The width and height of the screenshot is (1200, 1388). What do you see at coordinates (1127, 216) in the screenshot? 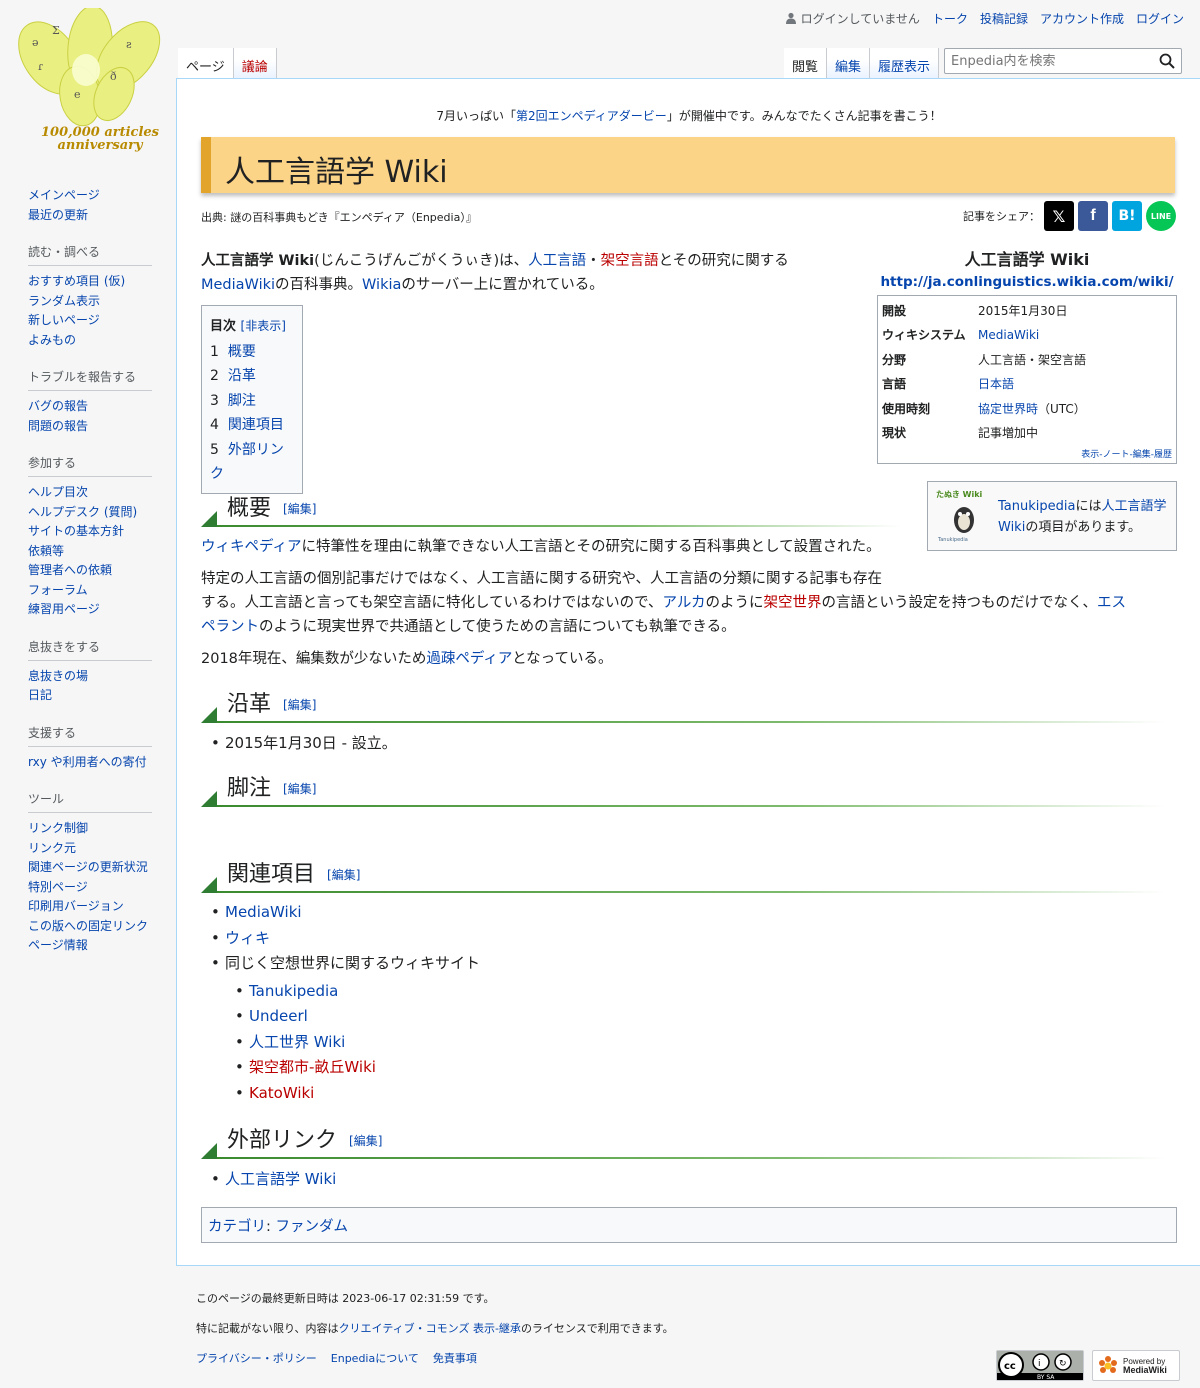
I see `hatena-share-icon: B!` at bounding box center [1127, 216].